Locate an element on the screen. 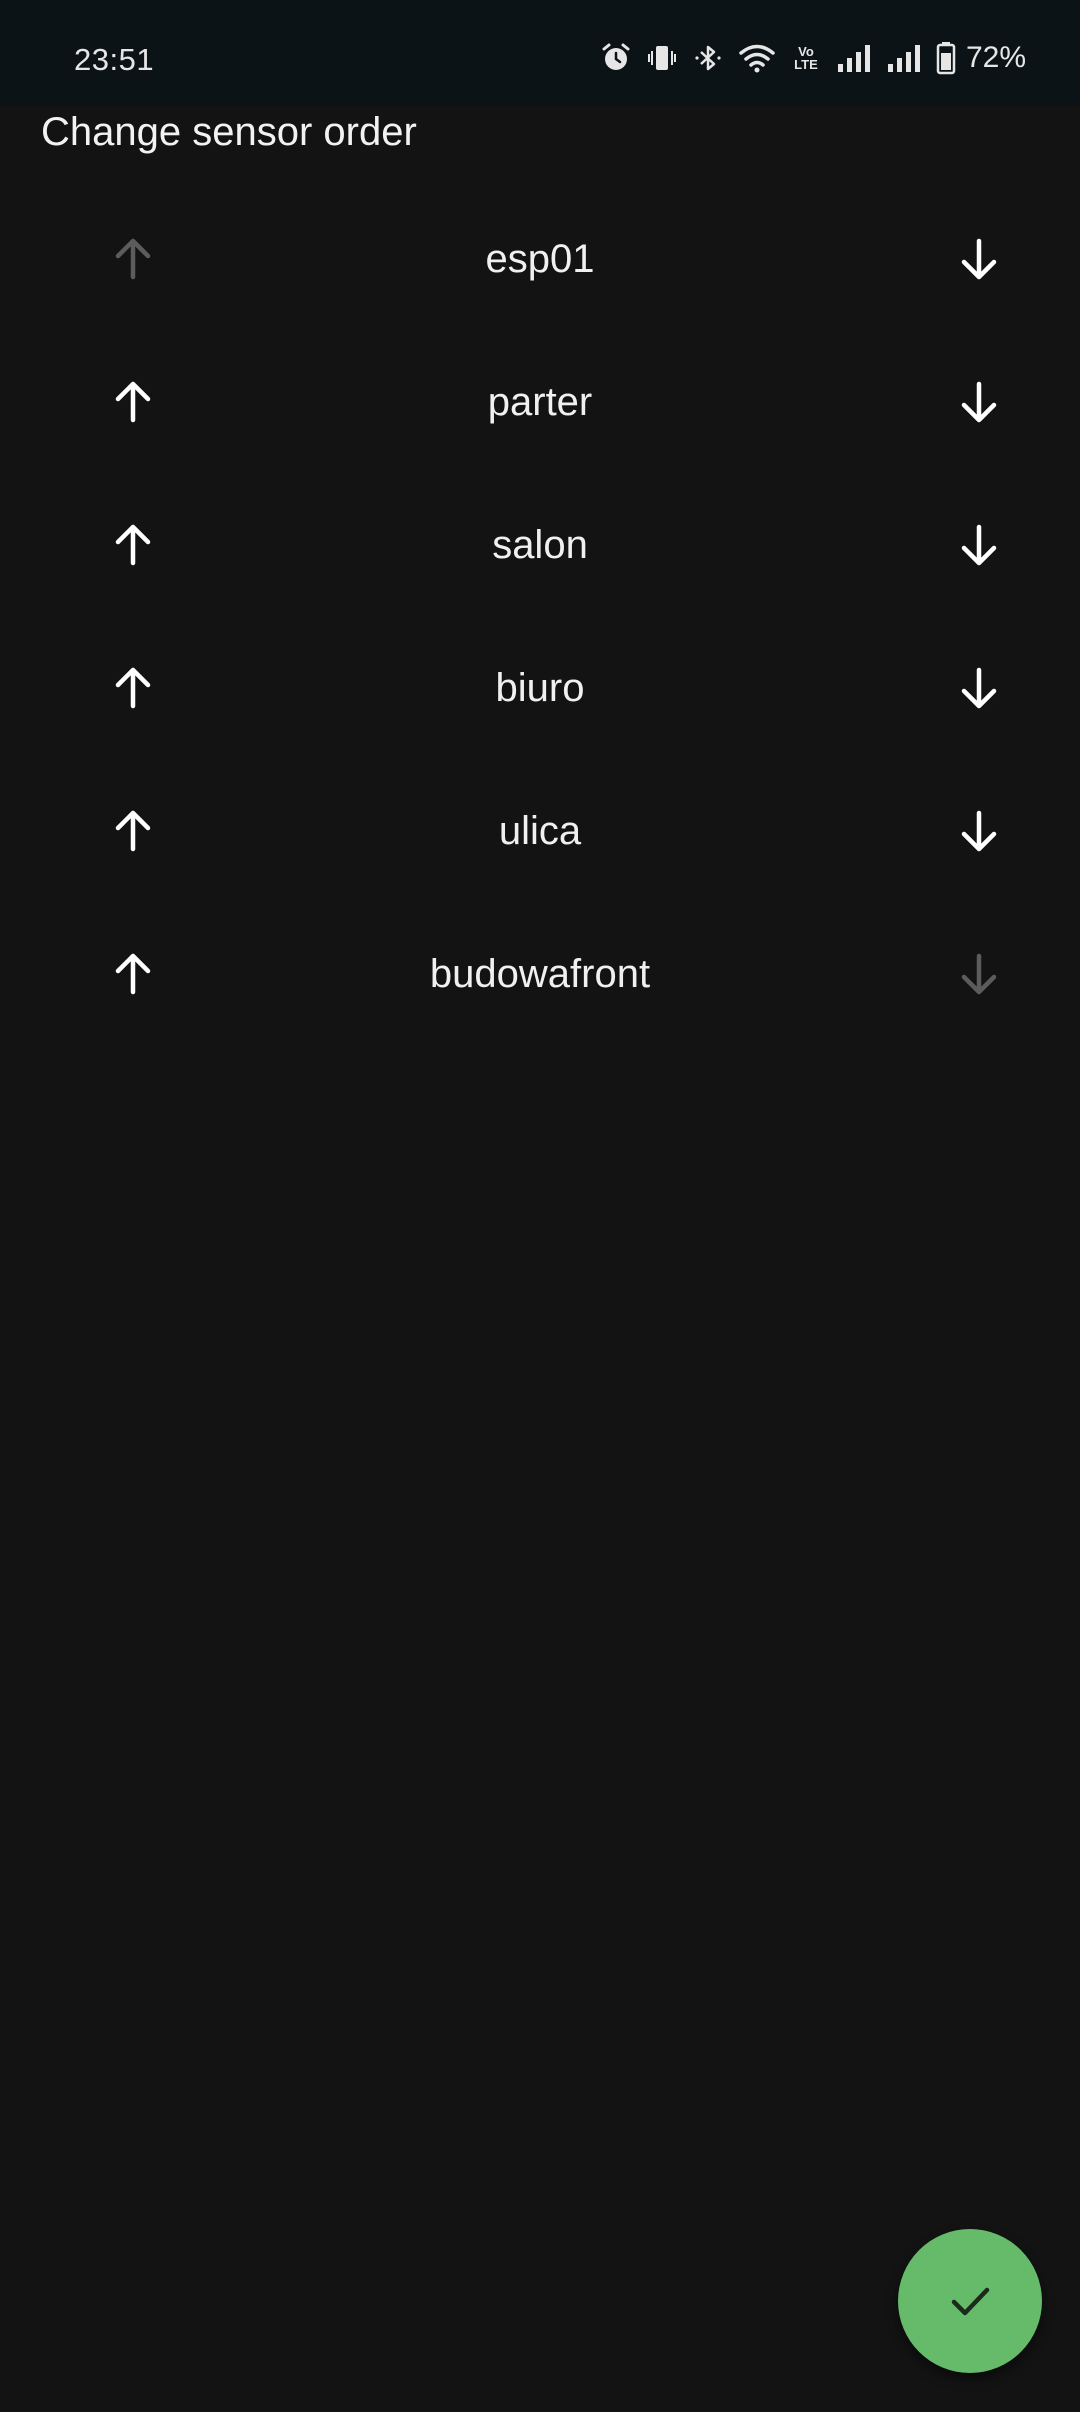  sensor-row-salon: salon is located at coordinates (540, 545).